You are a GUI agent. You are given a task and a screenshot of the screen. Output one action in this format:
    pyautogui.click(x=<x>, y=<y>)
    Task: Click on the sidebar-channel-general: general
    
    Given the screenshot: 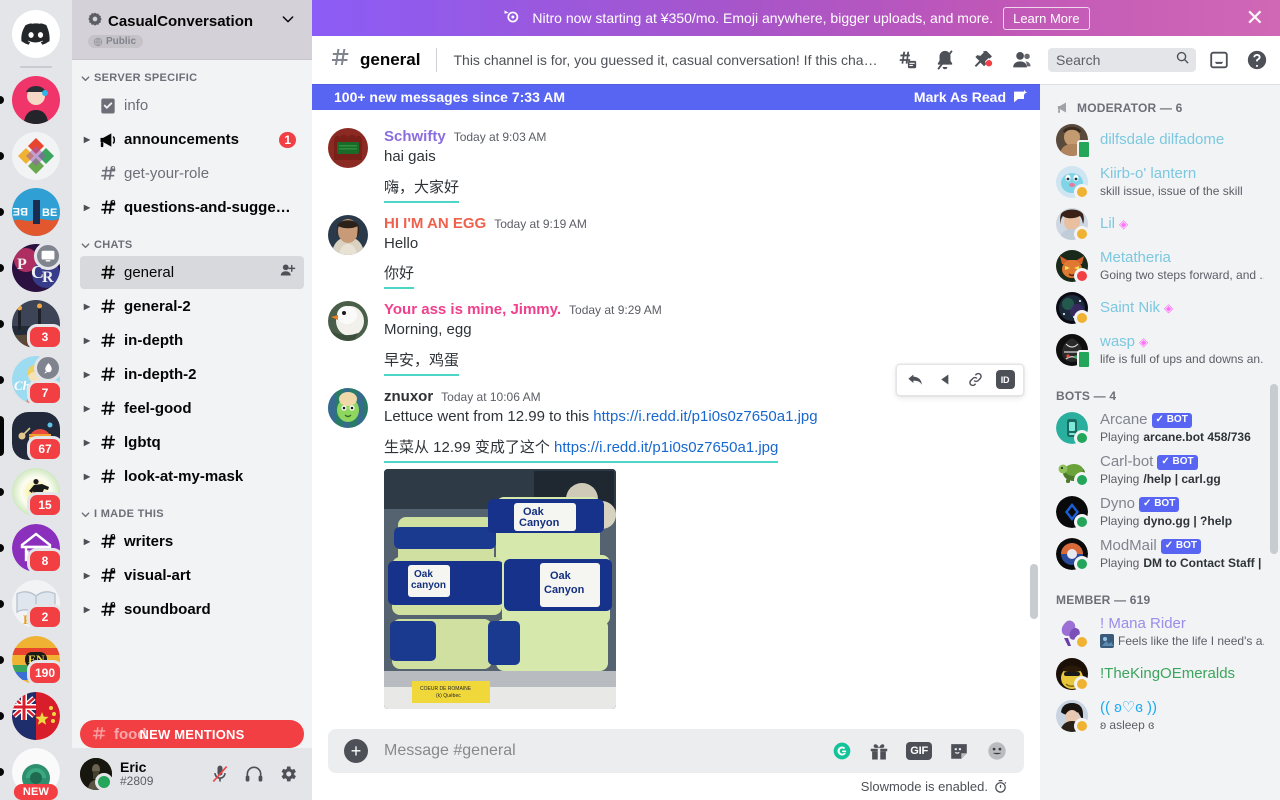 What is the action you would take?
    pyautogui.click(x=192, y=272)
    